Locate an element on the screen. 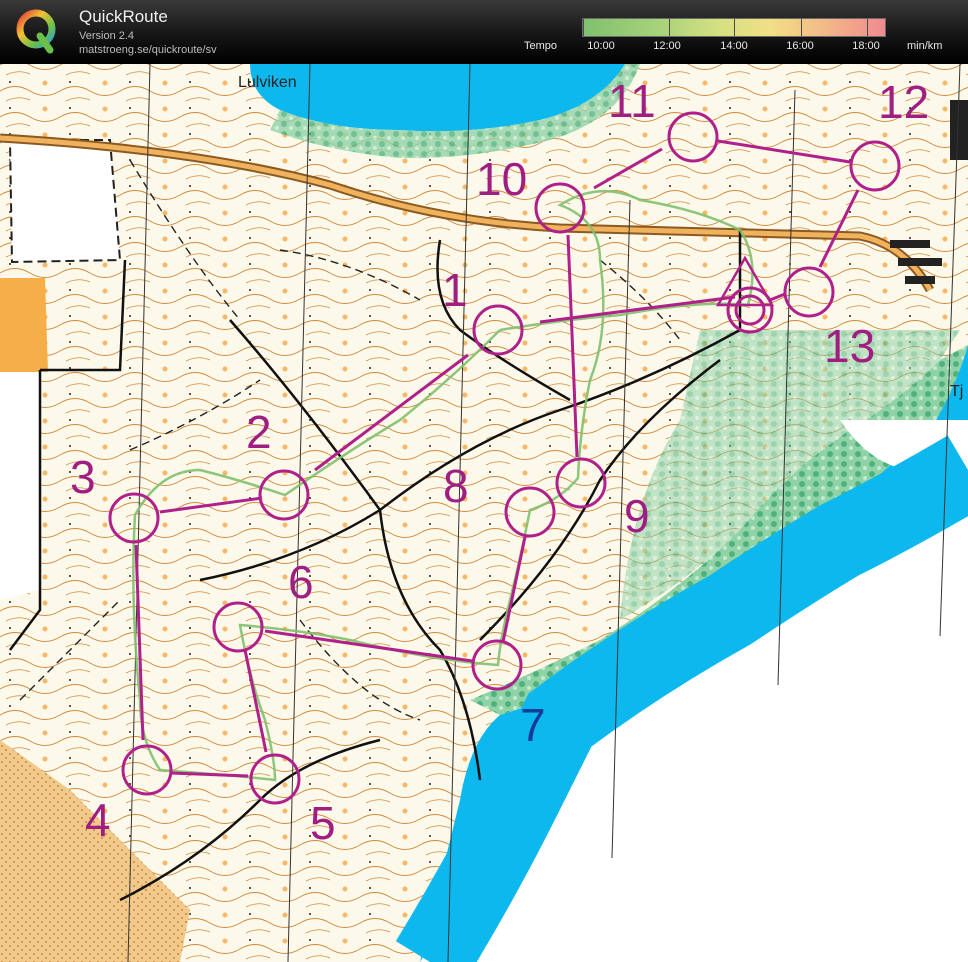 The image size is (968, 962). white-forest is located at coordinates (20, 486).